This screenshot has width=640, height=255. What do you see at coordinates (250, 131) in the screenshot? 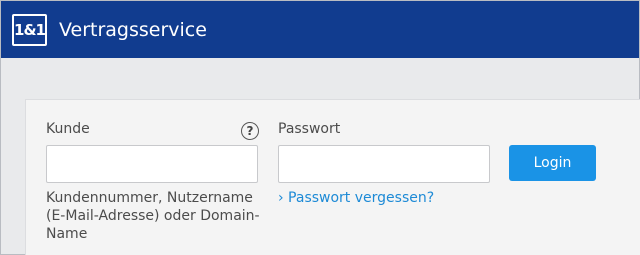
I see `help-icon: ?` at bounding box center [250, 131].